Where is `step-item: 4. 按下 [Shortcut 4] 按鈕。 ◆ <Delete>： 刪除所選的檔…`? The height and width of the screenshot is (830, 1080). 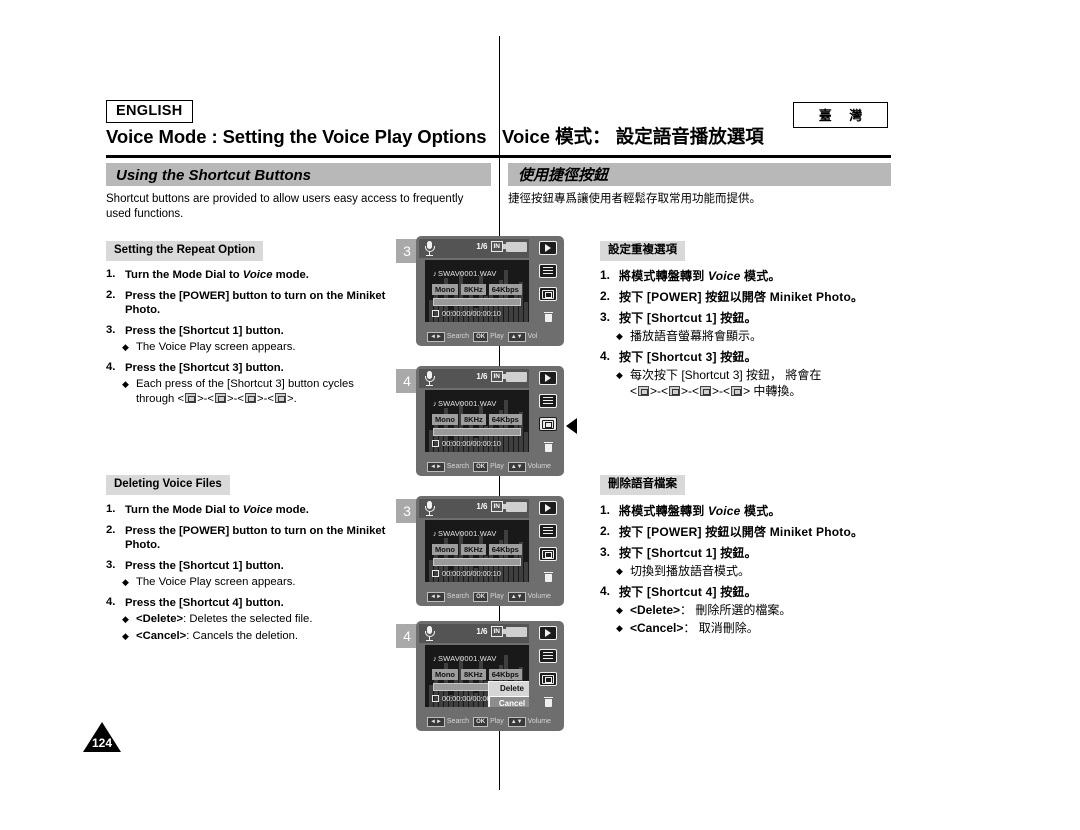
step-item: 4. 按下 [Shortcut 4] 按鈕。 ◆ <Delete>： 刪除所選的檔… is located at coordinates (745, 610).